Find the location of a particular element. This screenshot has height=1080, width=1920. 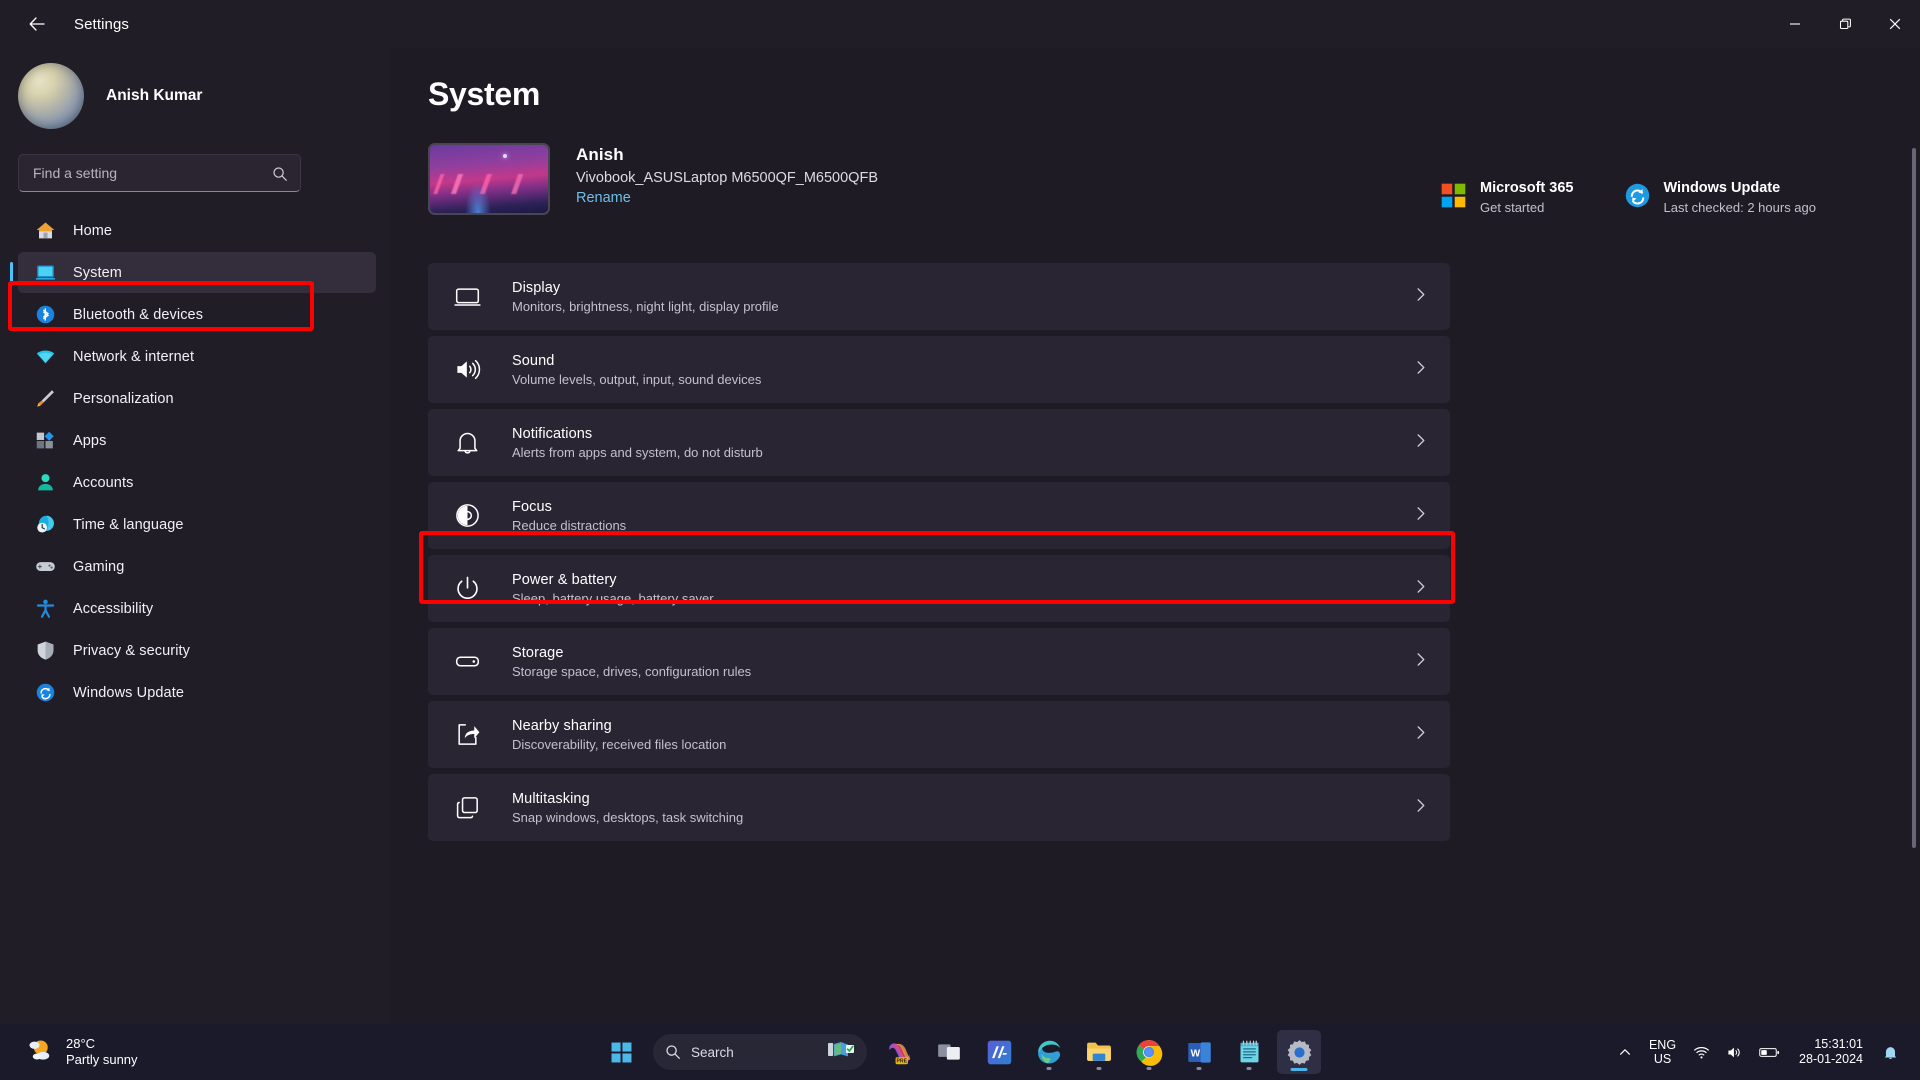

sidebar-item-label: Windows Update is located at coordinates (129, 692).